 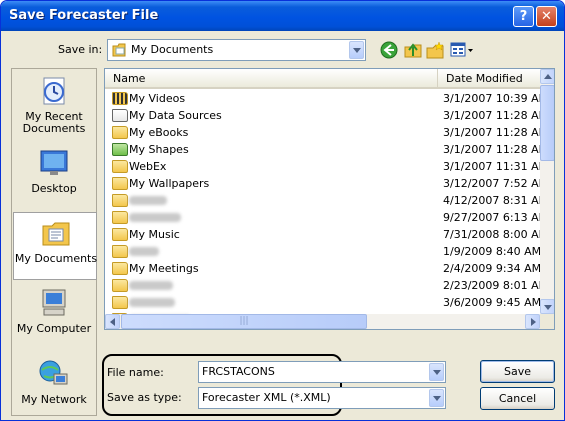 What do you see at coordinates (120, 98) in the screenshot?
I see `videos-folder-icon` at bounding box center [120, 98].